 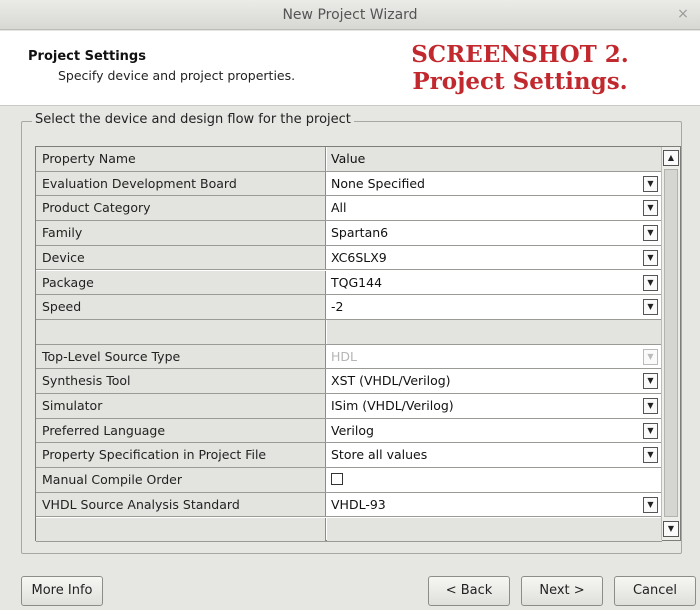 What do you see at coordinates (181, 480) in the screenshot?
I see `property-name-cell: Manual Compile Order` at bounding box center [181, 480].